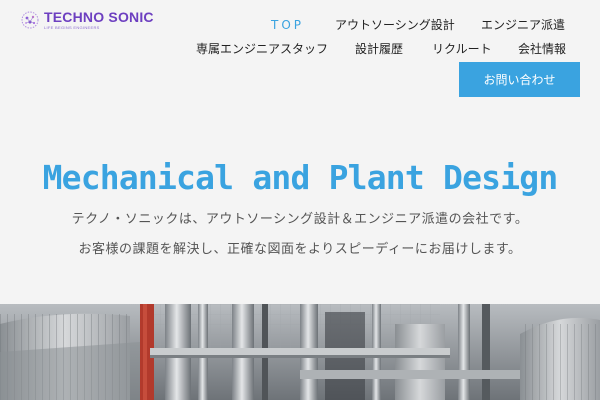  I want to click on logo-tagline: LIFE BEGINS ENGINEERS, so click(72, 27).